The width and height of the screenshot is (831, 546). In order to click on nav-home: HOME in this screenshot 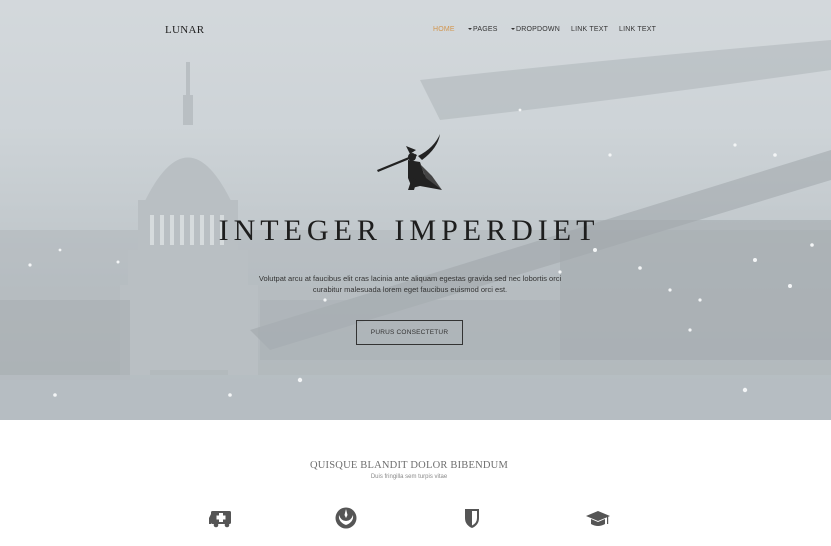, I will do `click(444, 32)`.